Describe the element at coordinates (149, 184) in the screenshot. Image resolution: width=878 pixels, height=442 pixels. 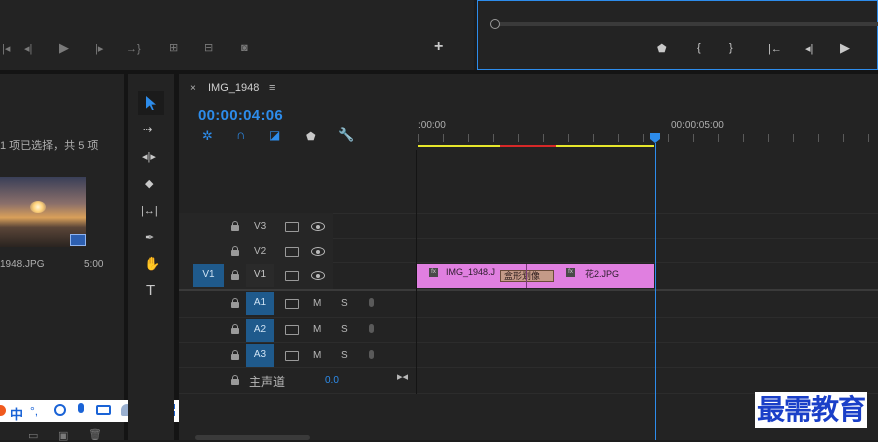
I see `razor-icon: ◆` at that location.